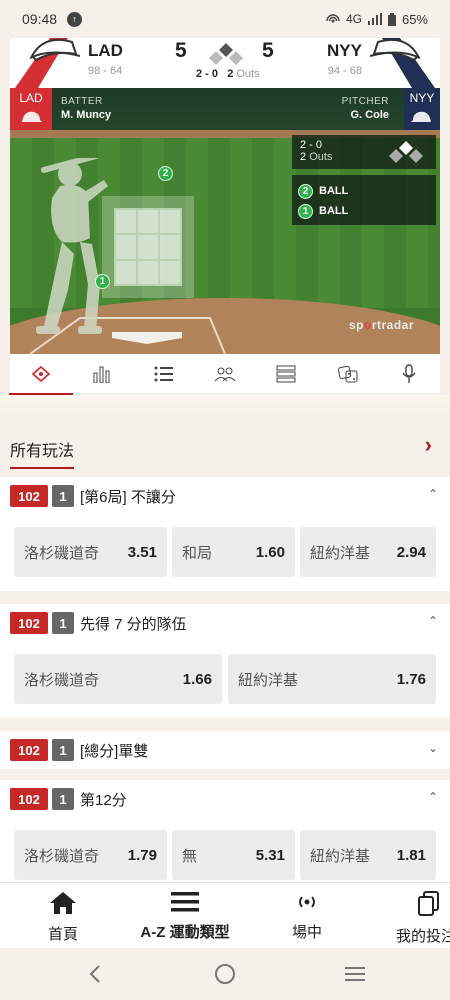 The width and height of the screenshot is (450, 1000). What do you see at coordinates (42, 453) in the screenshot?
I see `all-bets-title: 所有玩法` at bounding box center [42, 453].